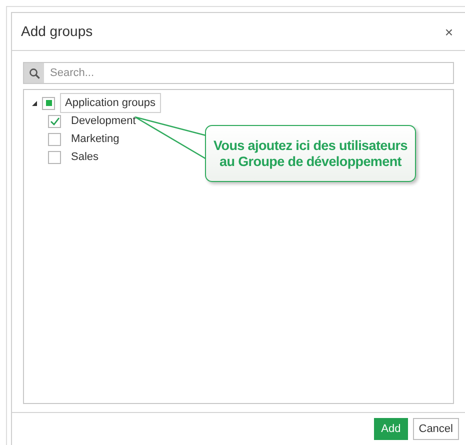  Describe the element at coordinates (85, 157) in the screenshot. I see `tree-item: Sales` at that location.